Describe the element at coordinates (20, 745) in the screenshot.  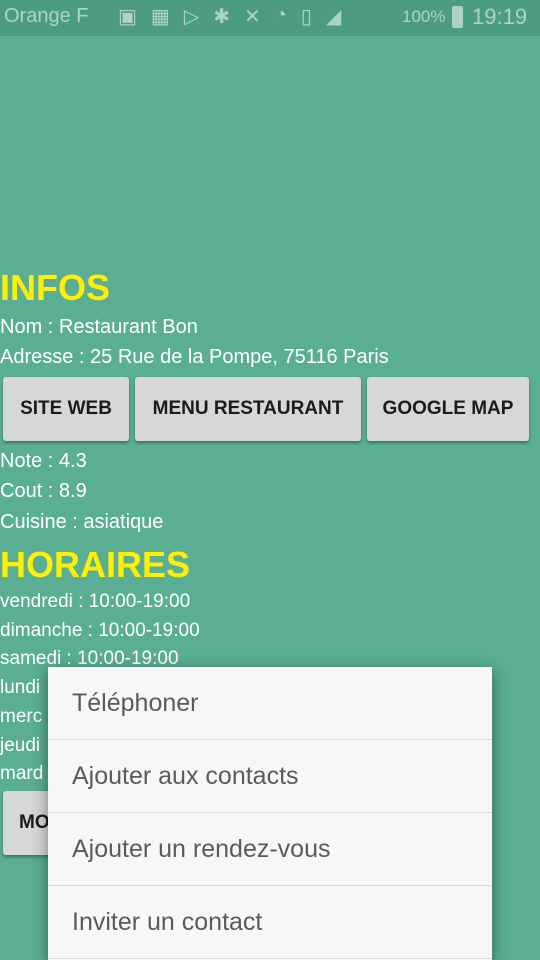
I see `hours-line: jeudi` at that location.